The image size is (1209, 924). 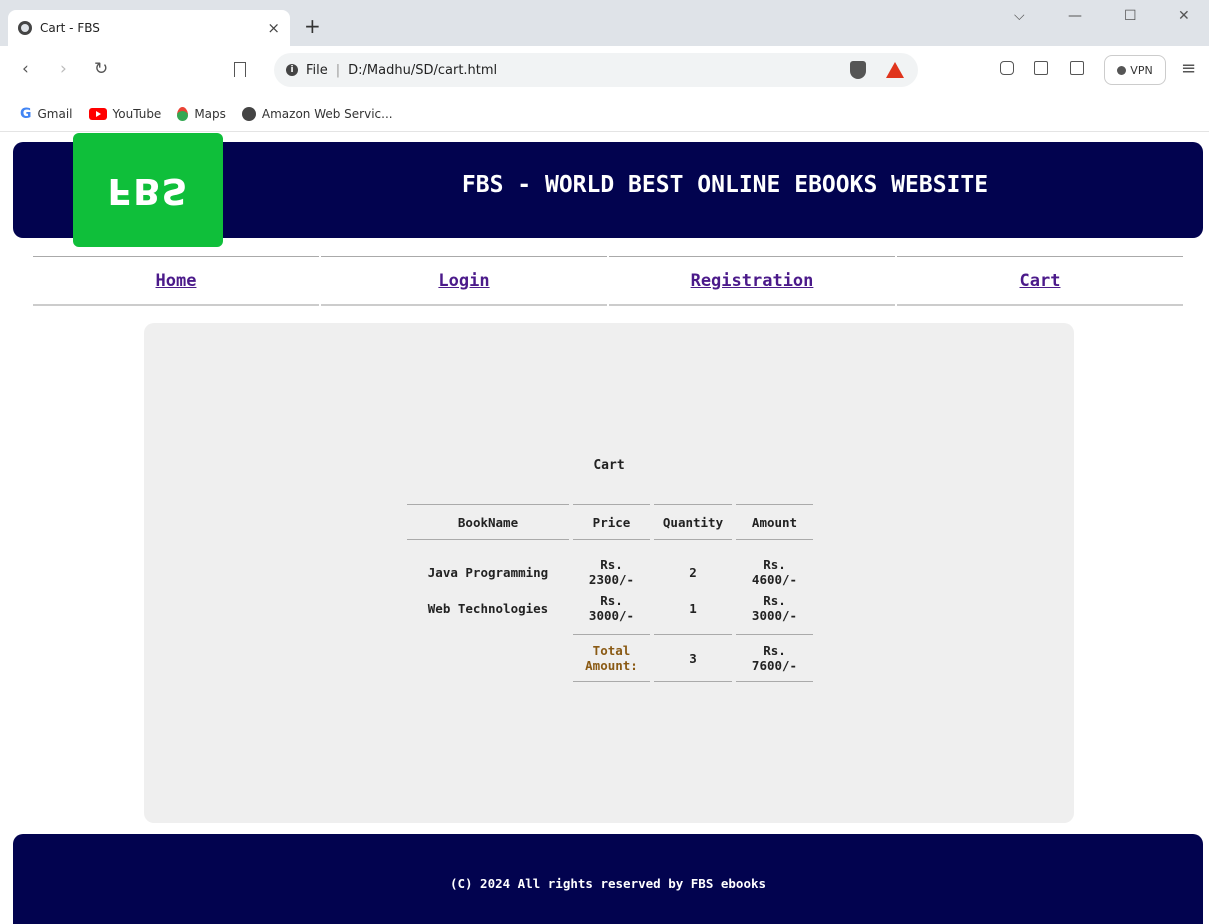 I want to click on minimize-icon: —, so click(x=1075, y=16).